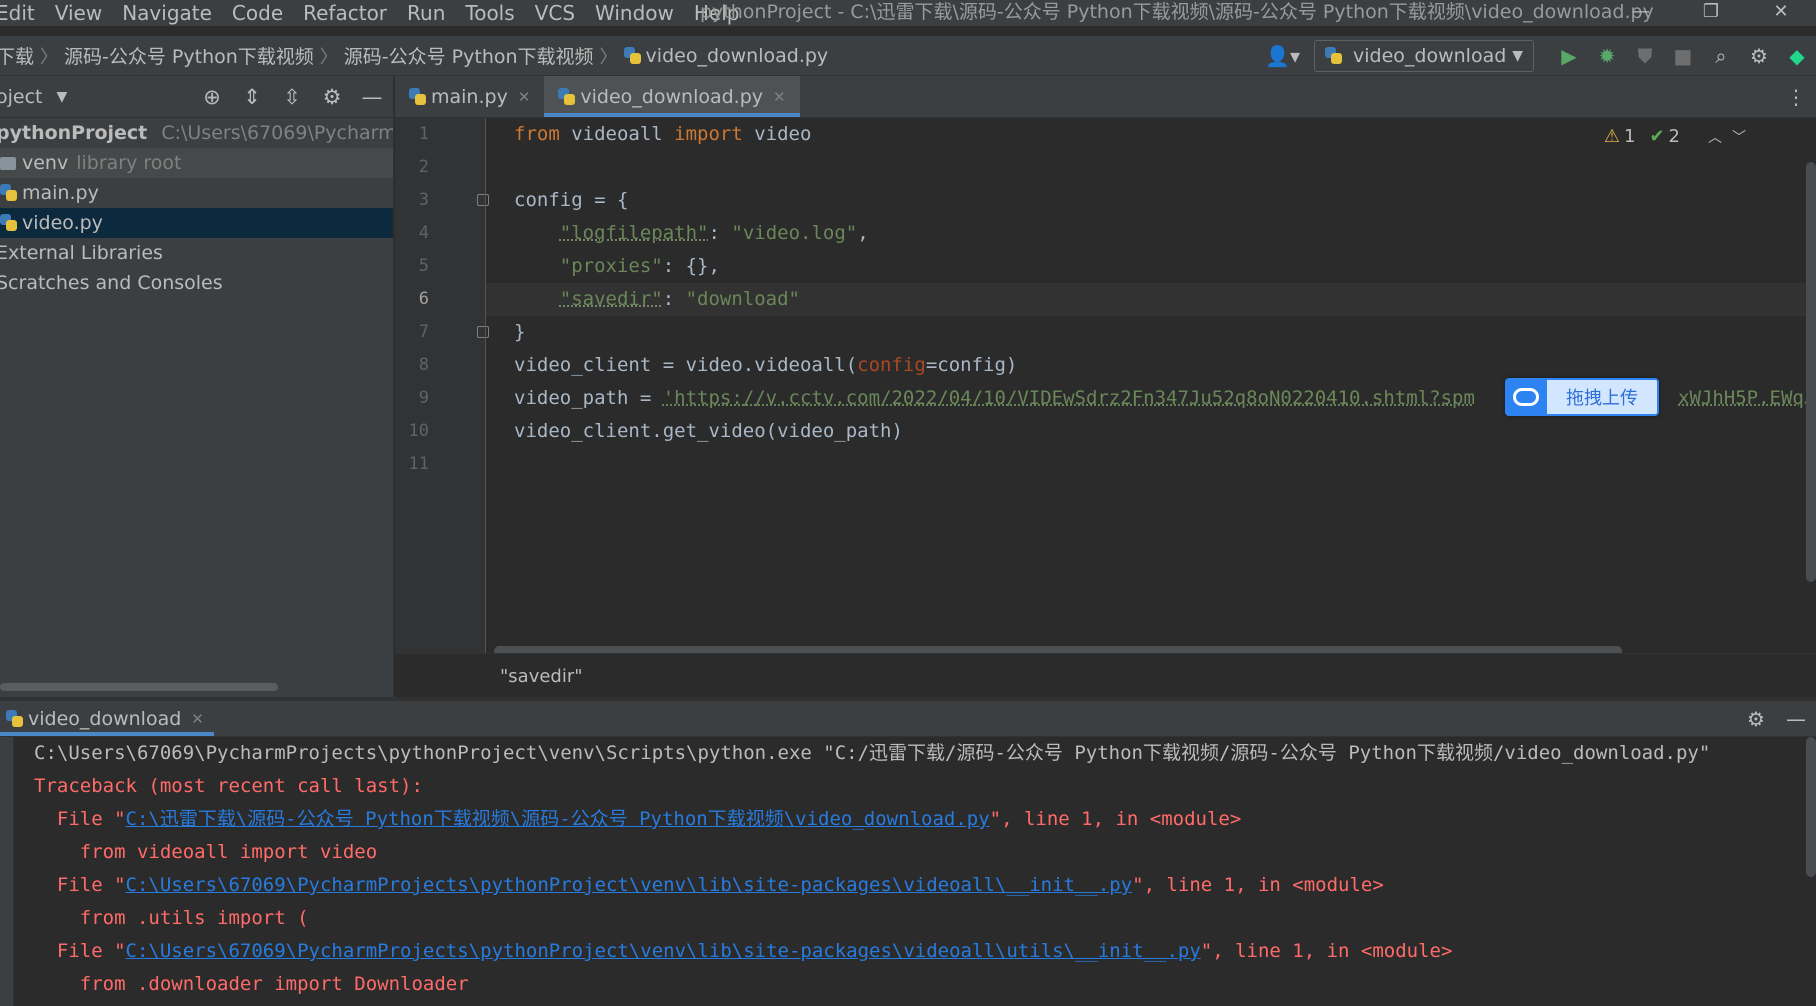 This screenshot has width=1816, height=1006. I want to click on code-token: video_client = video.videoall(, so click(686, 365).